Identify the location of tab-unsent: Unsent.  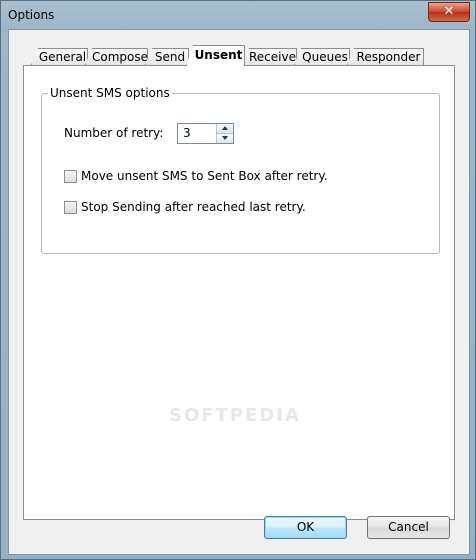
(215, 55).